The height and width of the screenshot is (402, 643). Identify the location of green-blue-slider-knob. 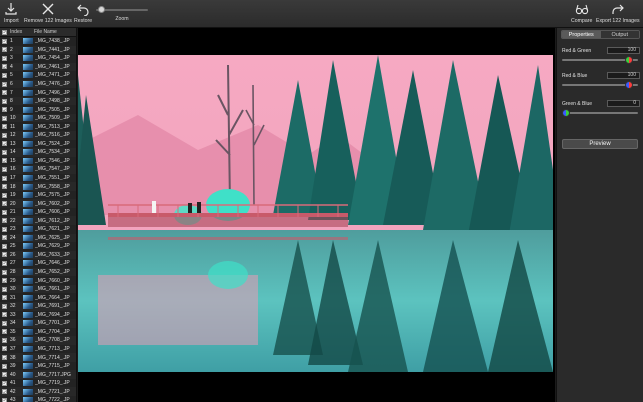
(566, 113).